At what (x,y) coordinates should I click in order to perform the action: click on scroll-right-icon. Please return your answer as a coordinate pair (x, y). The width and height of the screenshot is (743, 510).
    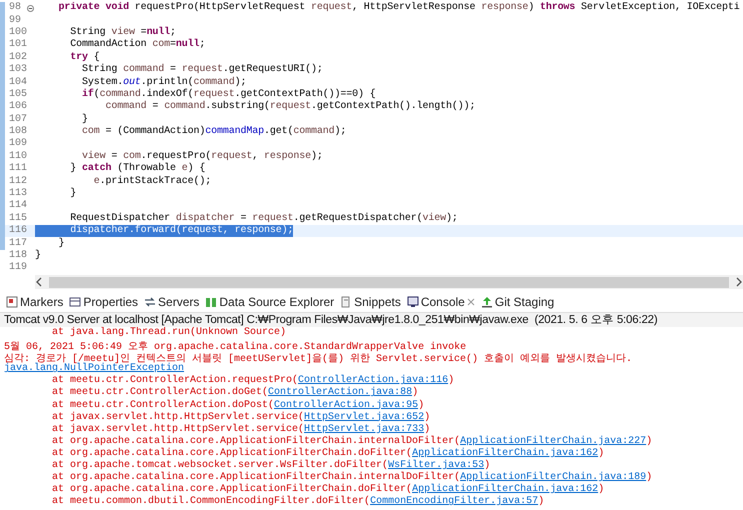
    Looking at the image, I should click on (739, 282).